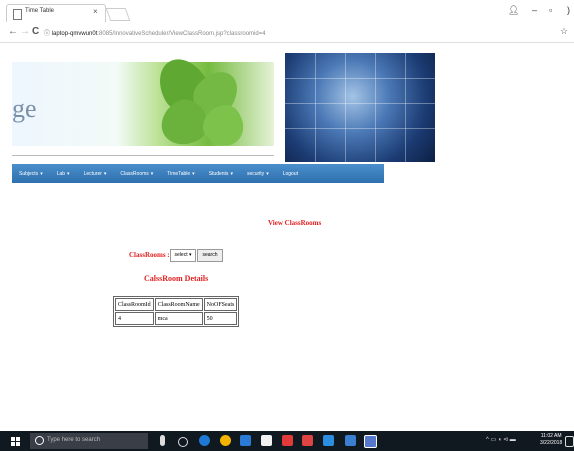  I want to click on page-icon, so click(17, 14).